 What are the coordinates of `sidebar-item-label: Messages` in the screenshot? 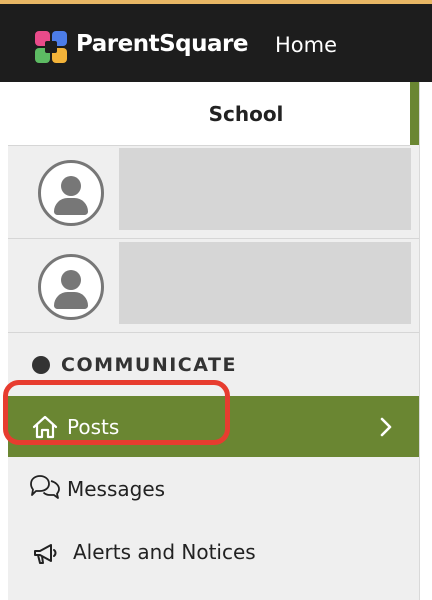 It's located at (116, 489).